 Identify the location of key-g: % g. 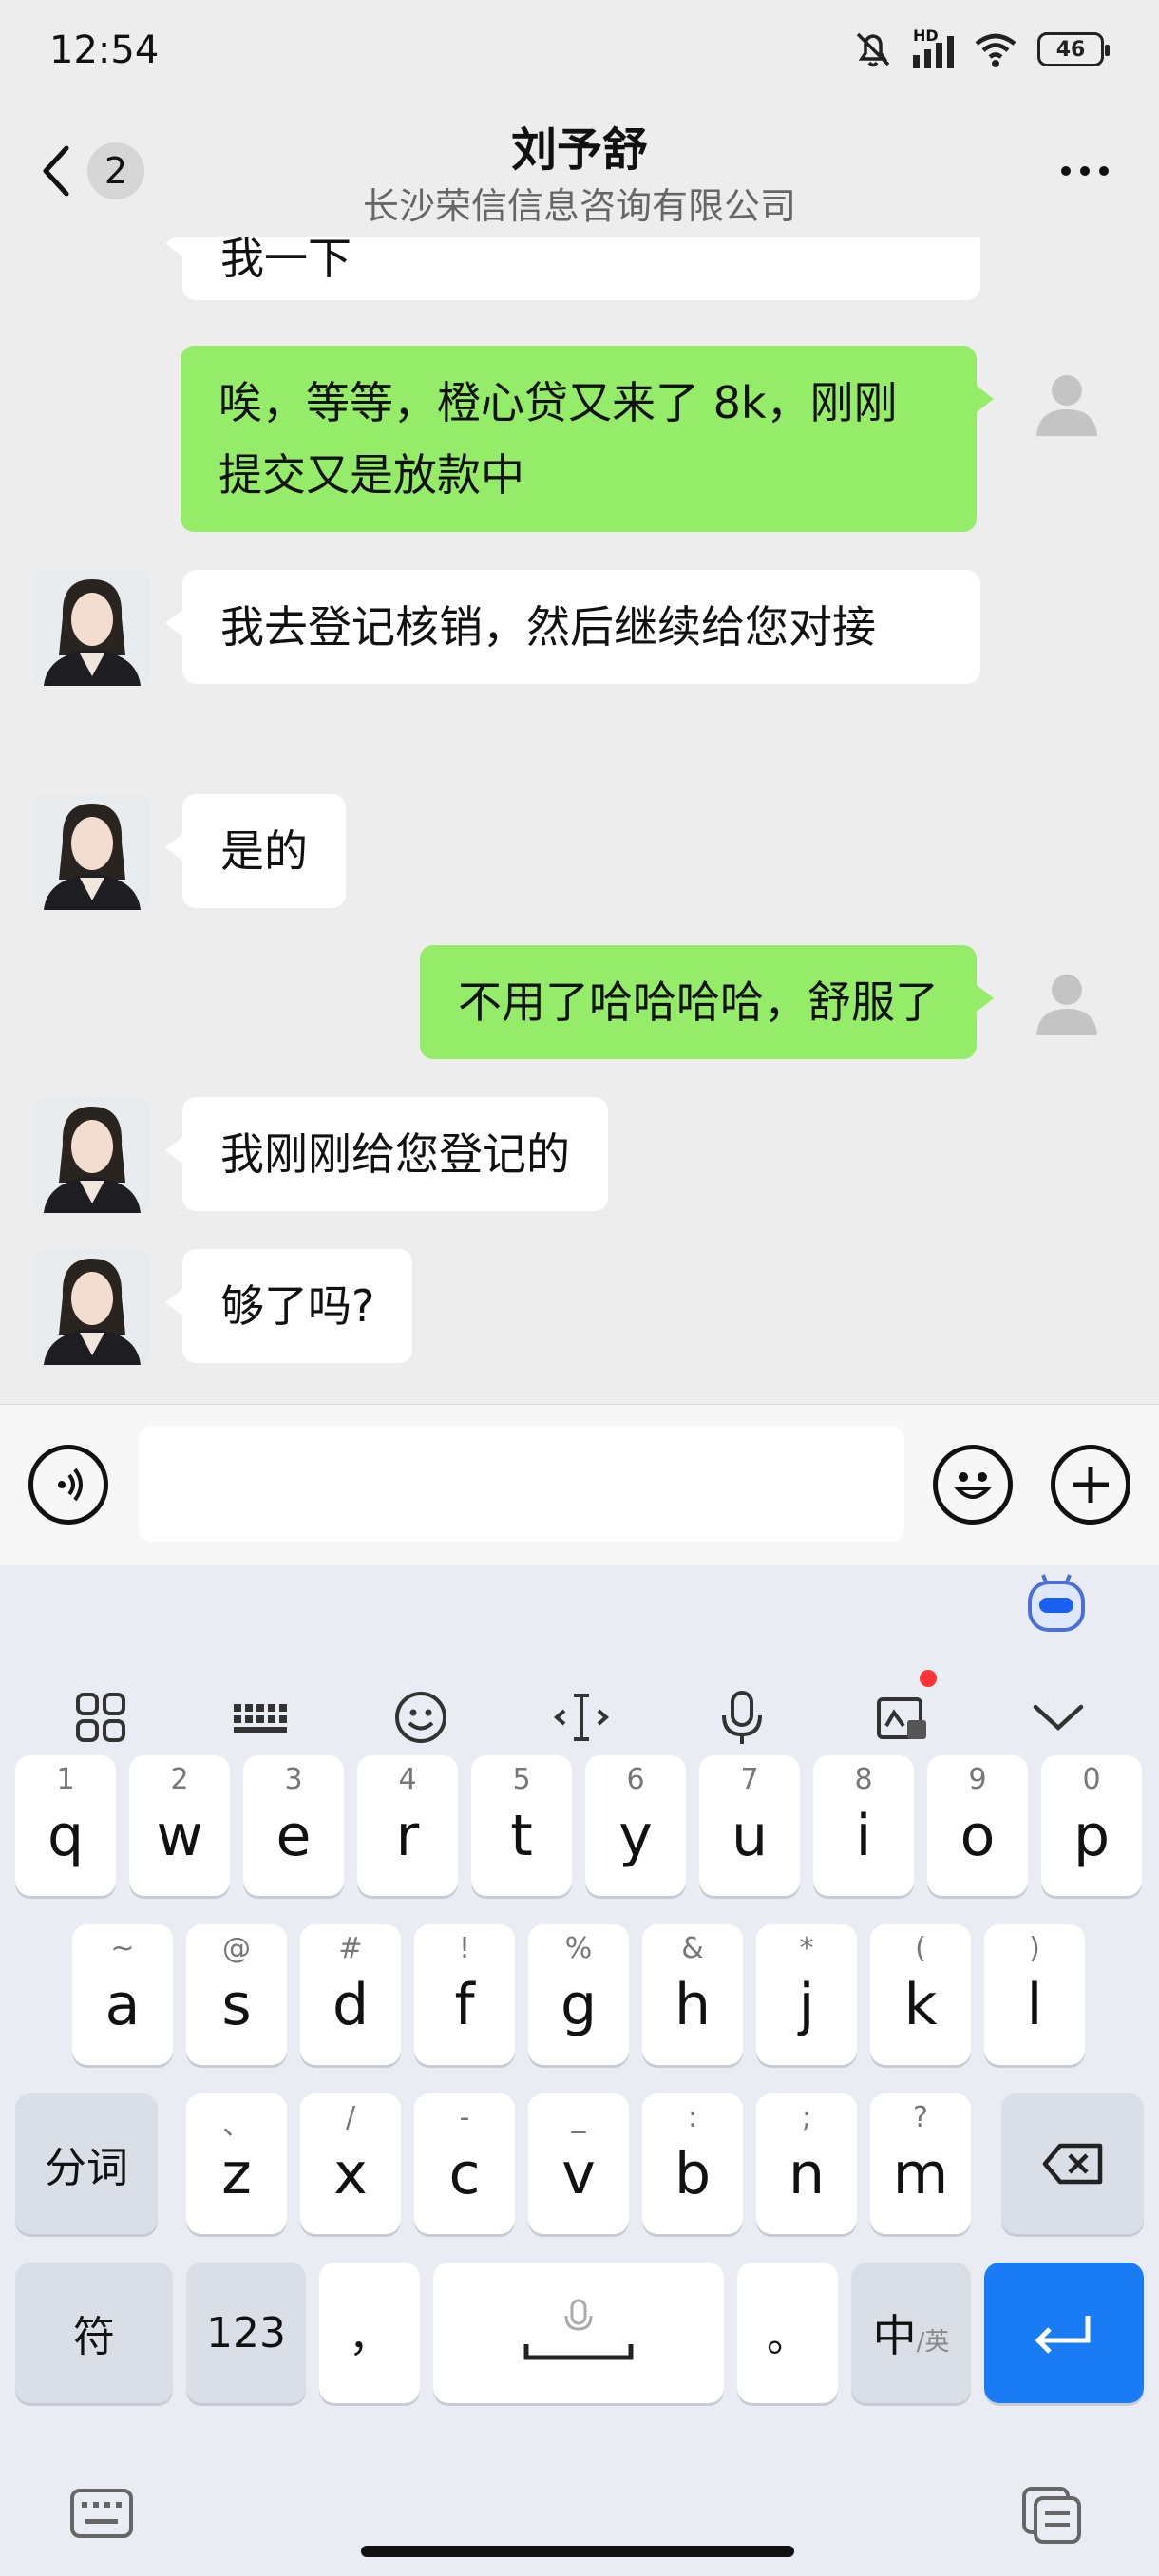
(578, 1994).